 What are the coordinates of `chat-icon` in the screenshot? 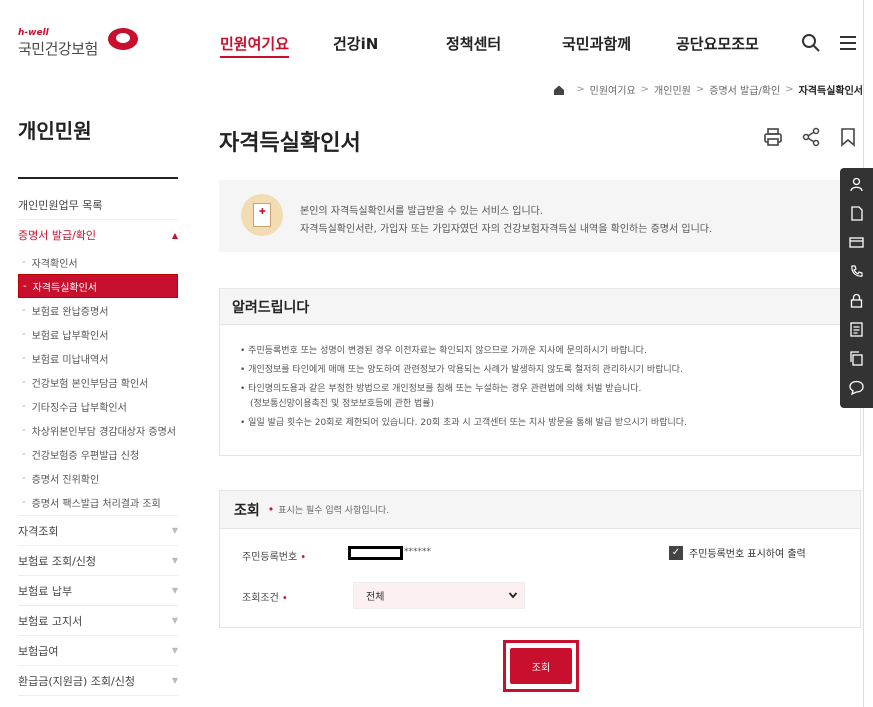 It's located at (856, 387).